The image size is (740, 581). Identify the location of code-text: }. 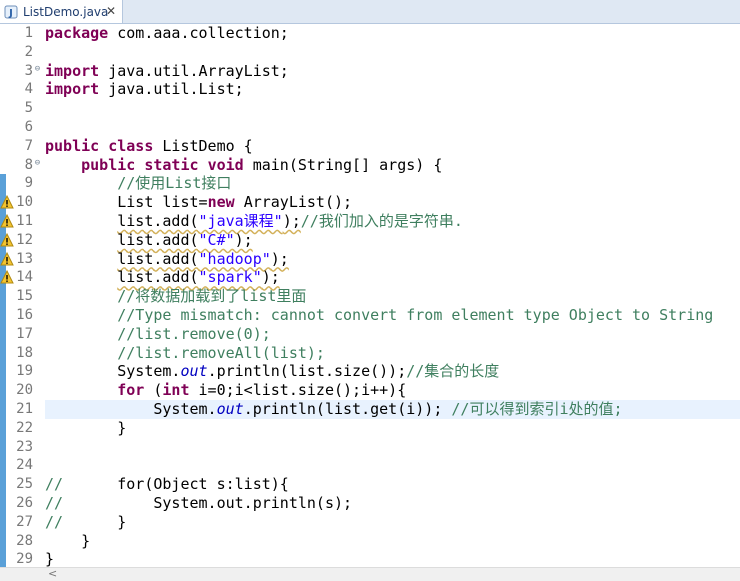
(392, 558).